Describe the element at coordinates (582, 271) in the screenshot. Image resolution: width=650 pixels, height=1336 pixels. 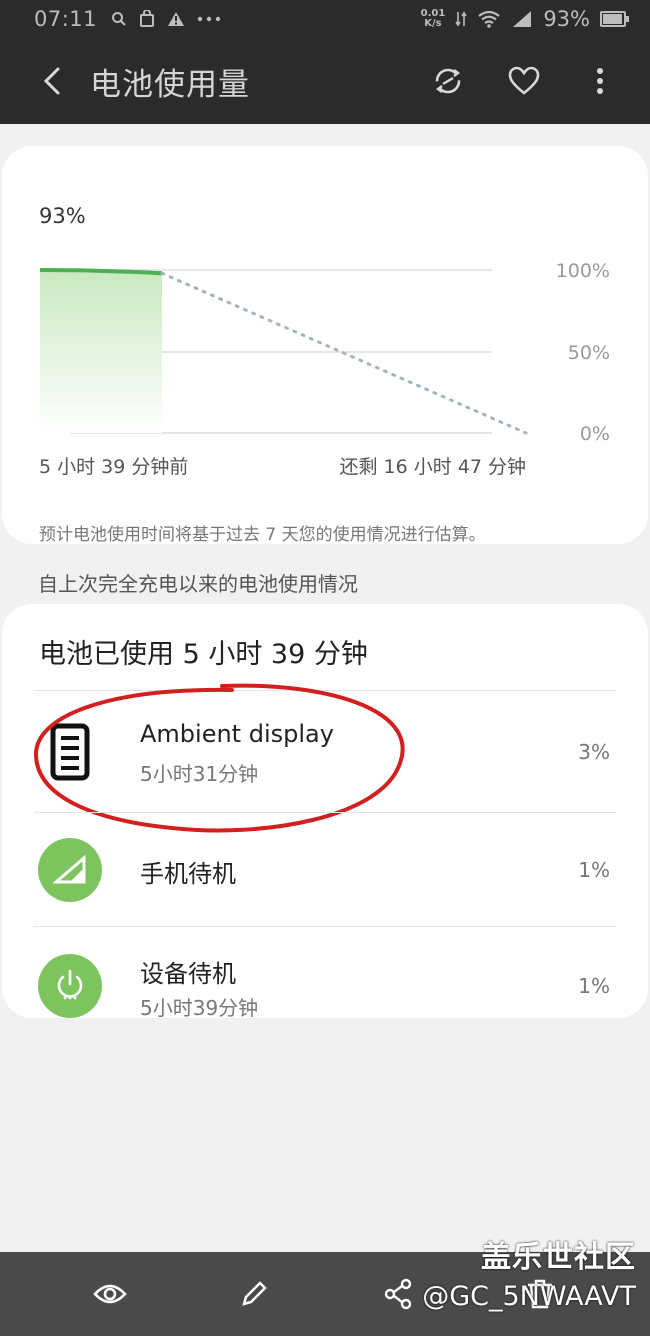
I see `y-tick-label: 100%` at that location.